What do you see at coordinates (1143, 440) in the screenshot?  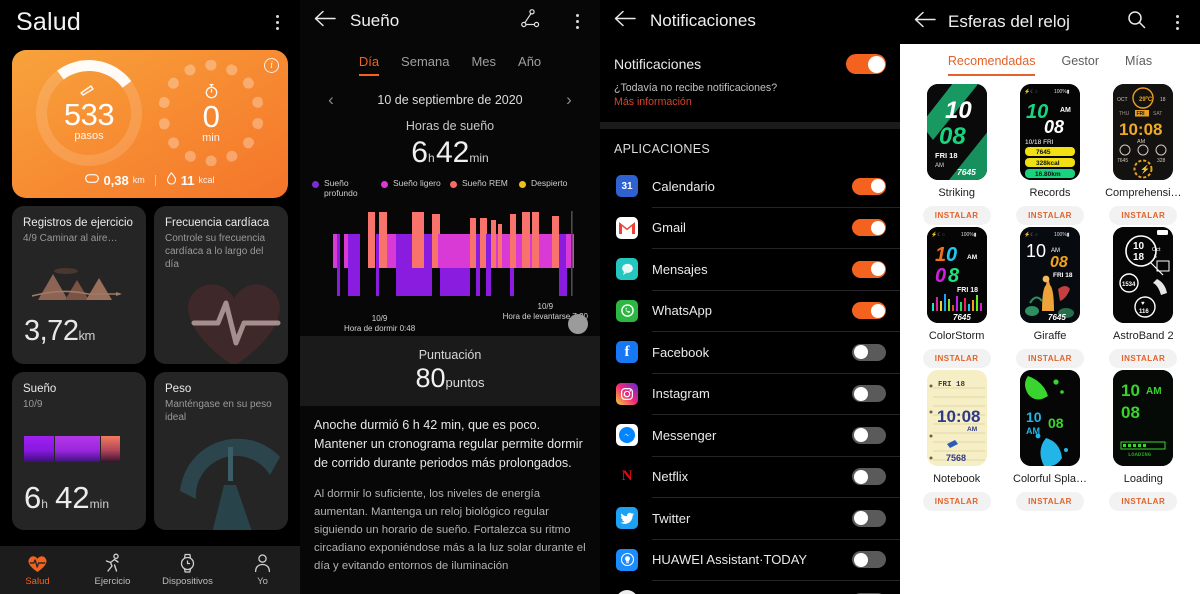 I see `watch-face-card: 10 AM 08 LOADING Loading INSTALAR` at bounding box center [1143, 440].